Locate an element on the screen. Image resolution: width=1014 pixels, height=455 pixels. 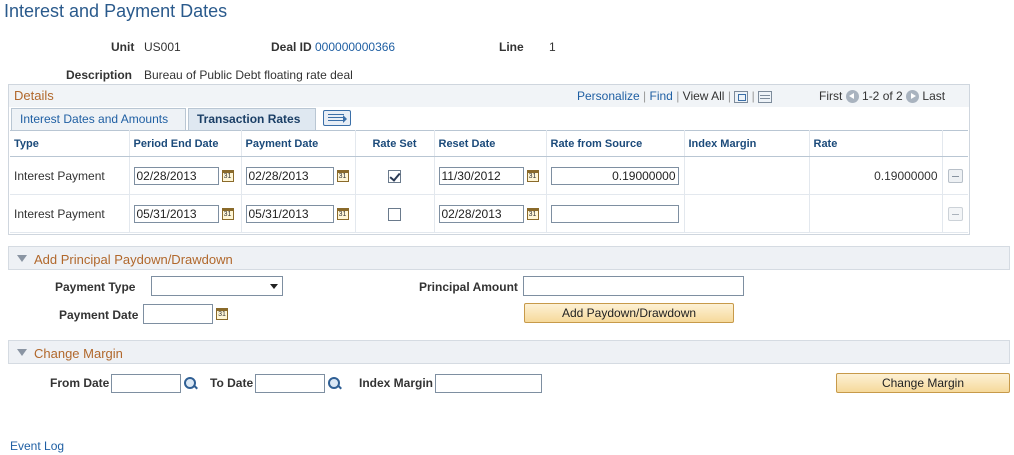
deal-id-value: 000000000366 is located at coordinates (355, 47).